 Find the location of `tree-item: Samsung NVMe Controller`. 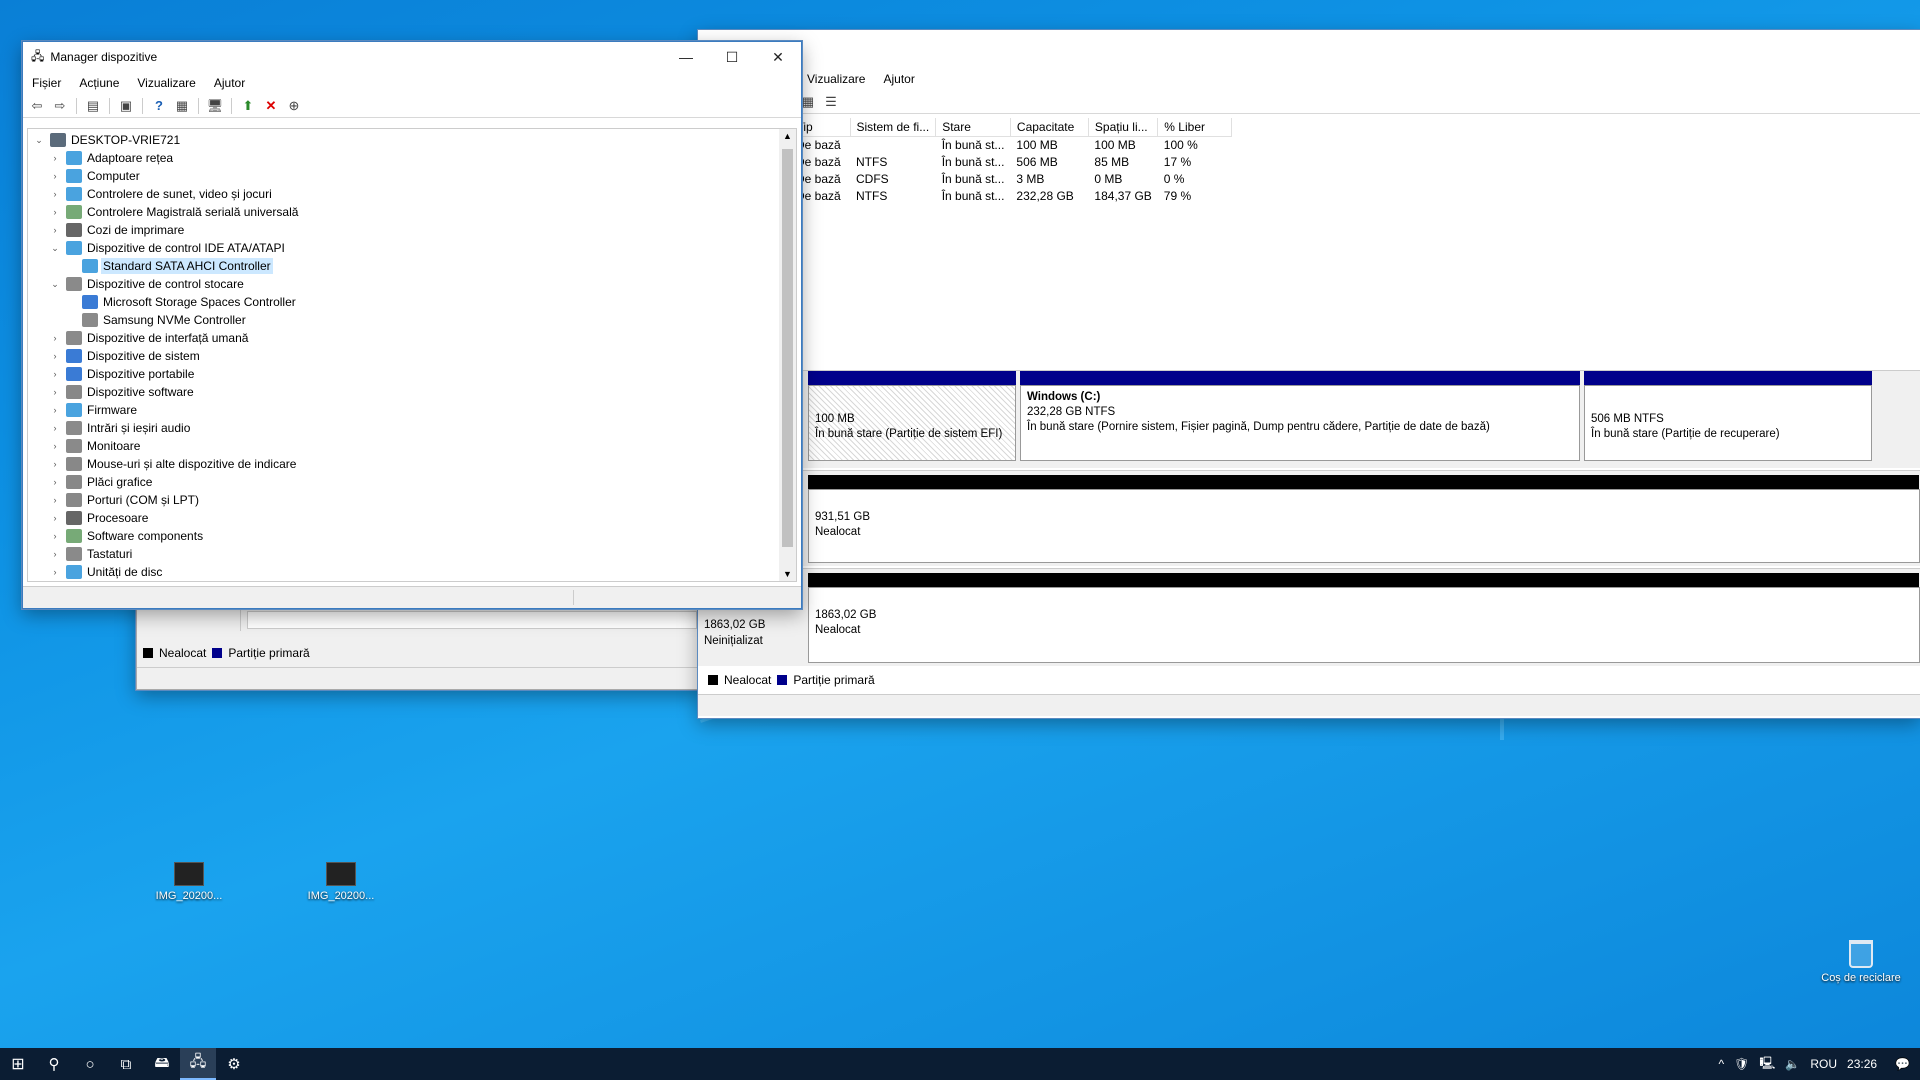

tree-item: Samsung NVMe Controller is located at coordinates (412, 320).